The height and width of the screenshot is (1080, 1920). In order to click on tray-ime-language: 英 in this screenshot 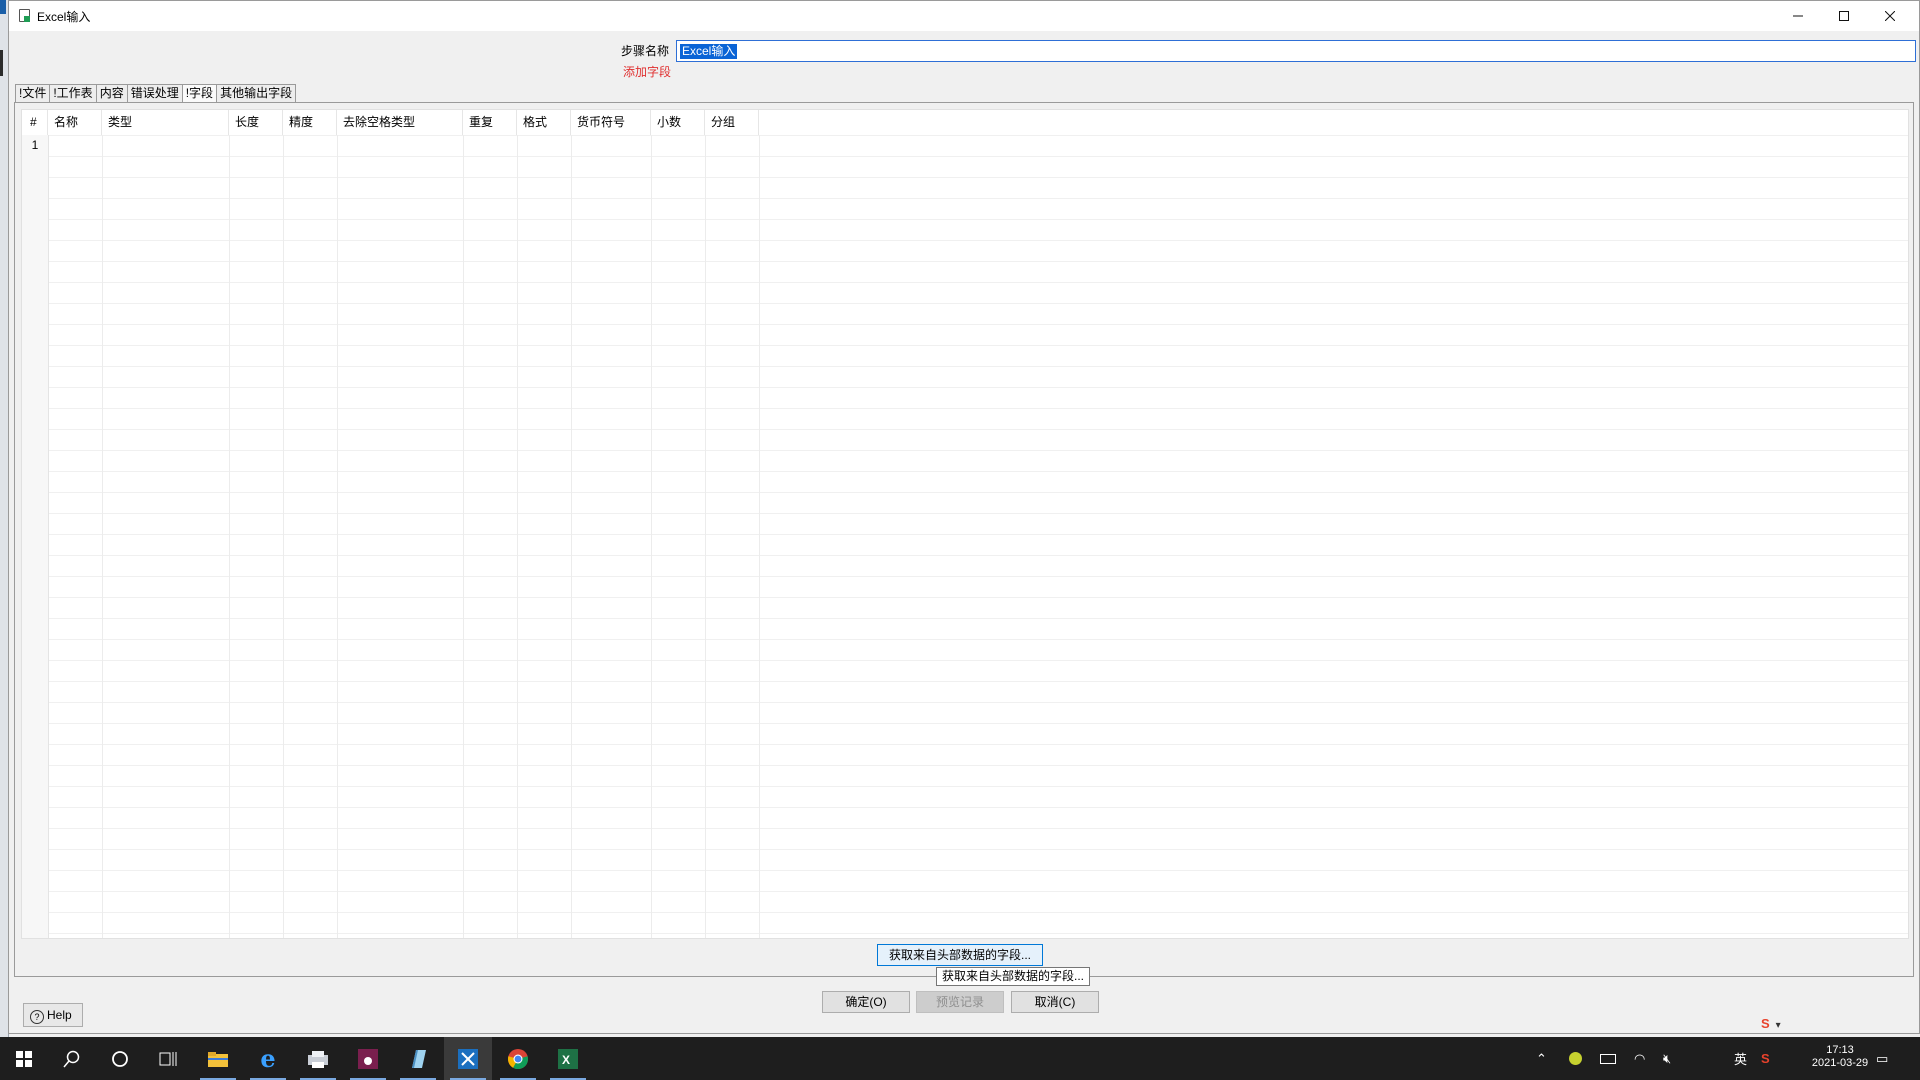, I will do `click(1740, 1058)`.